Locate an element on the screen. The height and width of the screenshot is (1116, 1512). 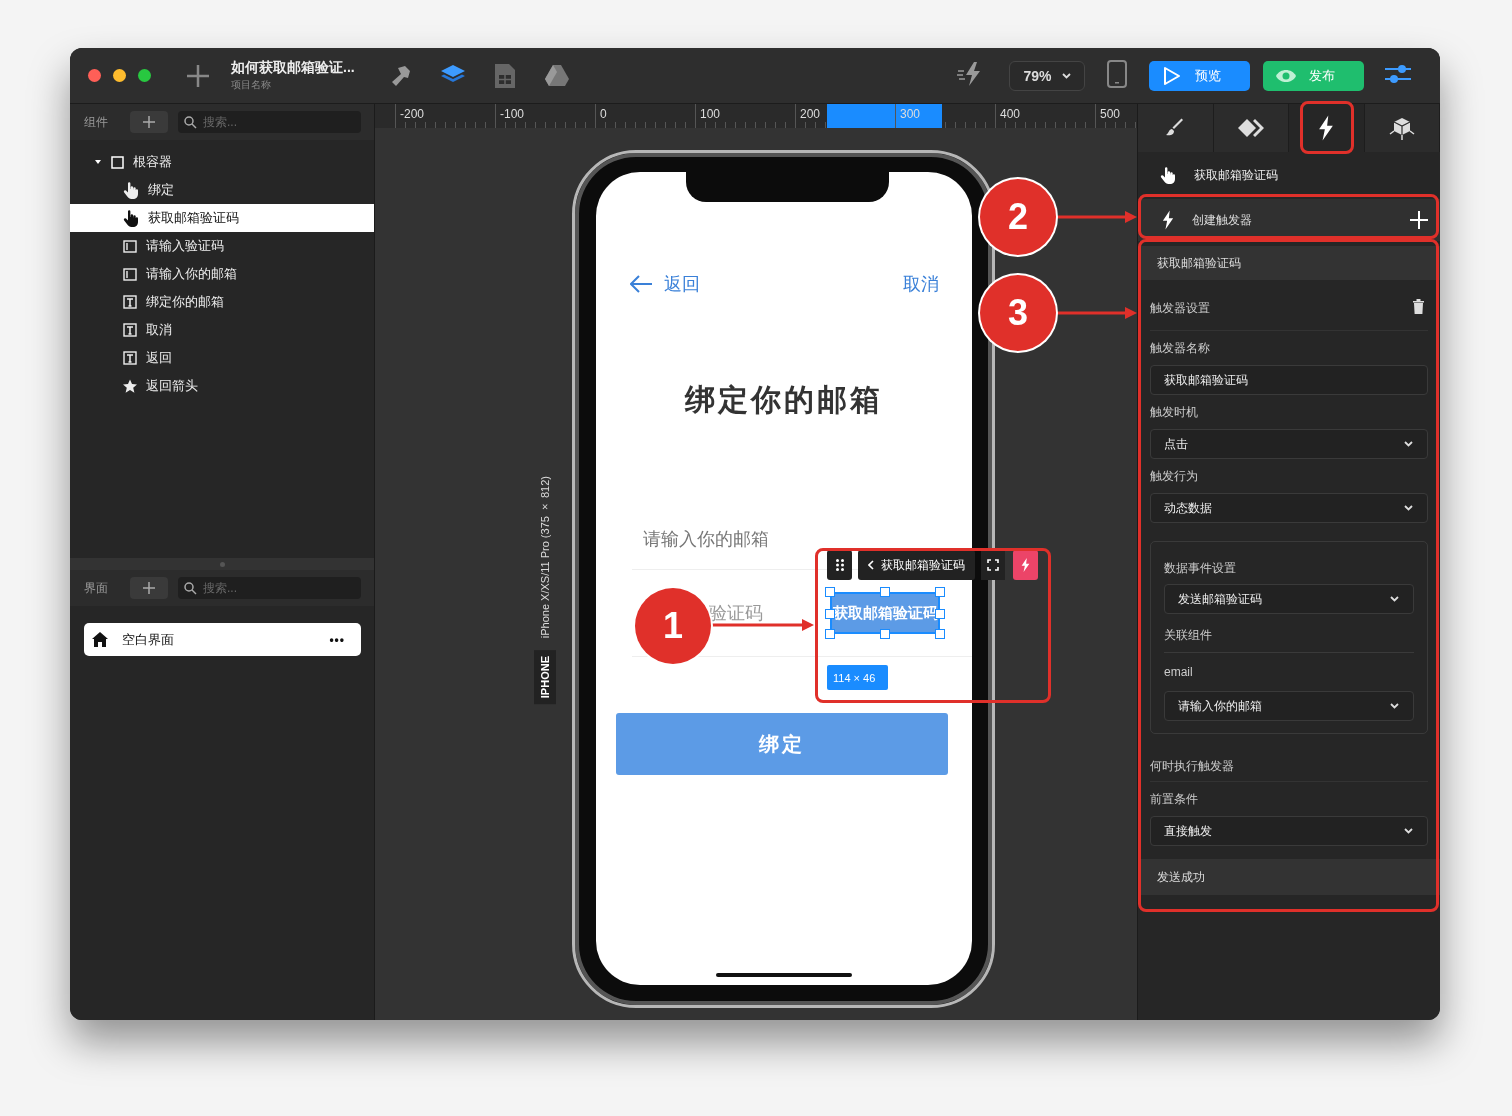
annotation-outline is located at coordinates (1327, 127).